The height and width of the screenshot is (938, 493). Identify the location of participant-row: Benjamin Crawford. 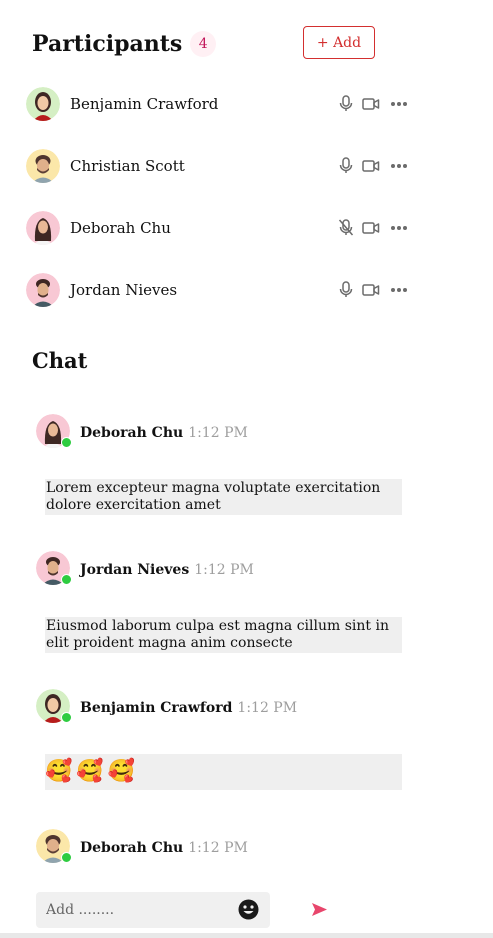
(226, 118).